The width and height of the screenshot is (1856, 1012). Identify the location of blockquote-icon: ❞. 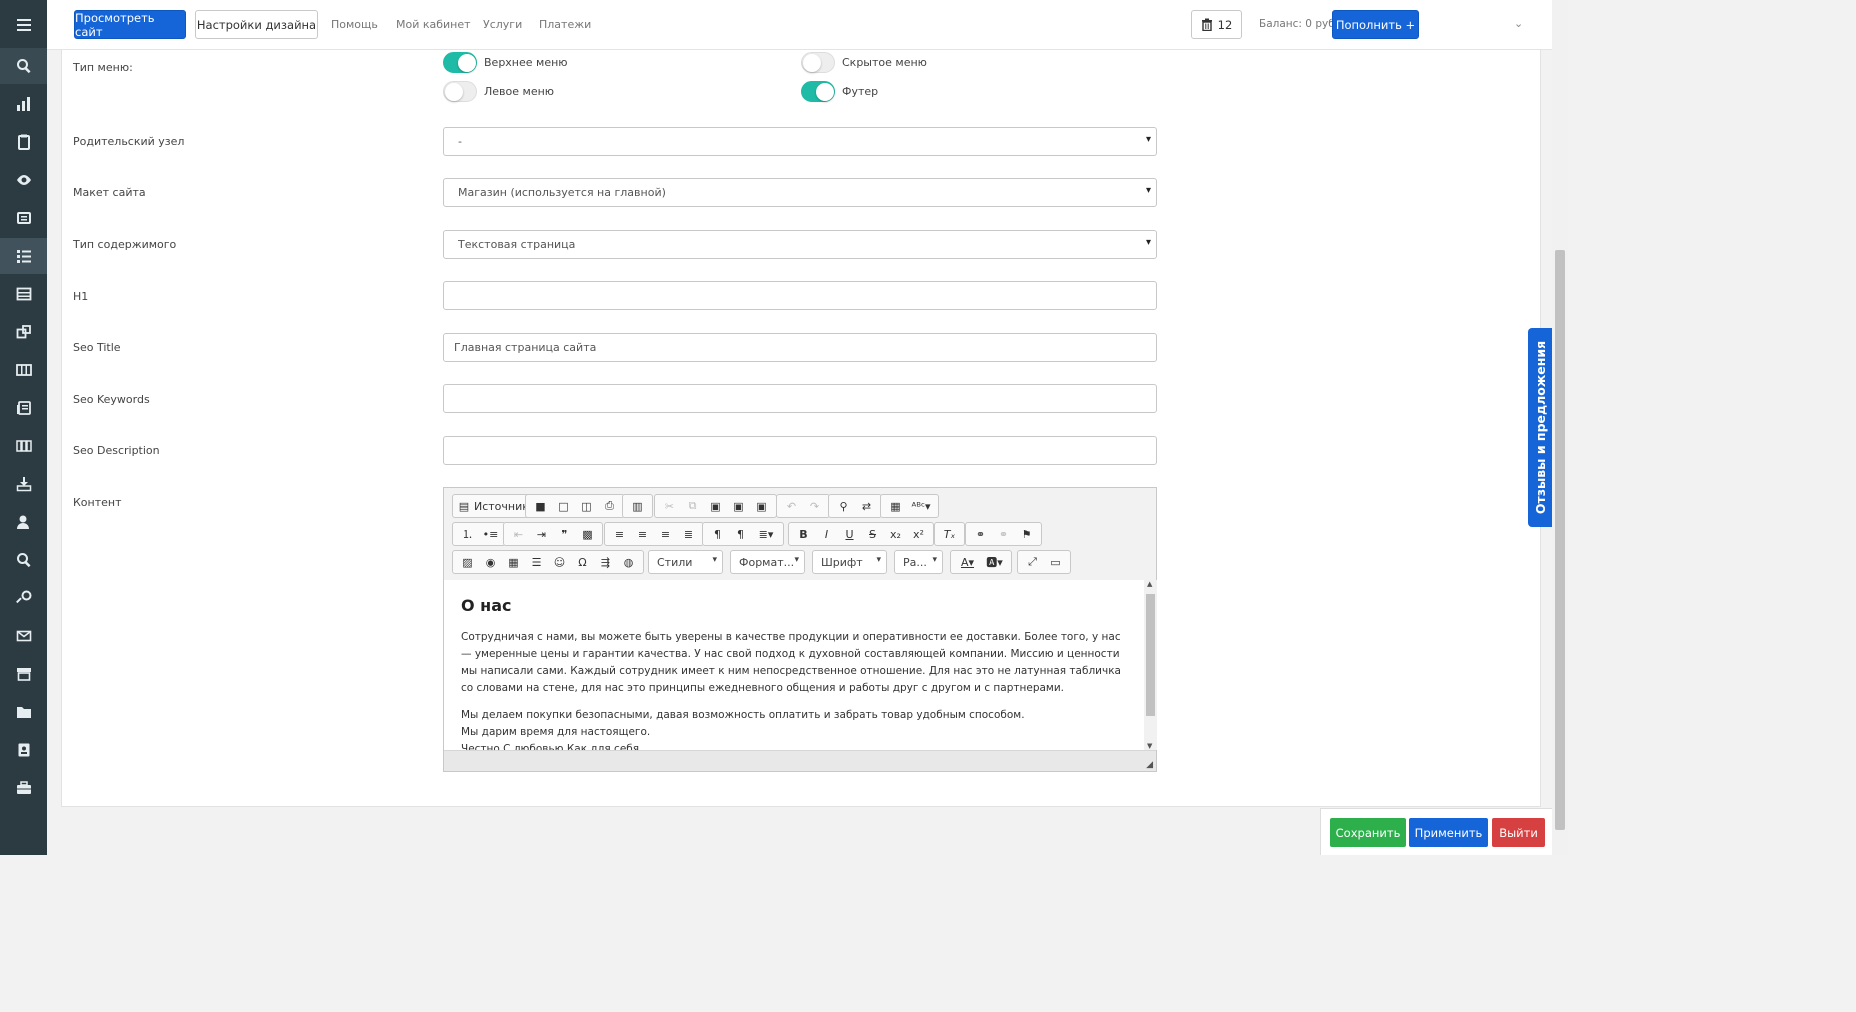
(564, 534).